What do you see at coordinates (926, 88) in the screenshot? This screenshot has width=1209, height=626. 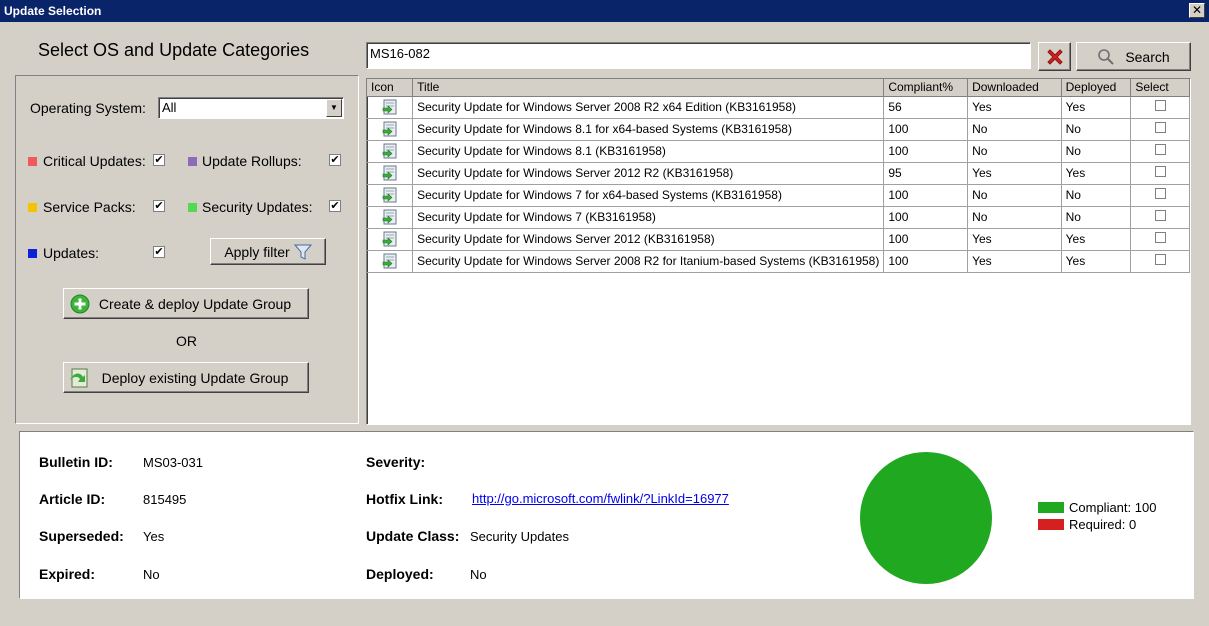 I see `column-header-compliant: Compliant%` at bounding box center [926, 88].